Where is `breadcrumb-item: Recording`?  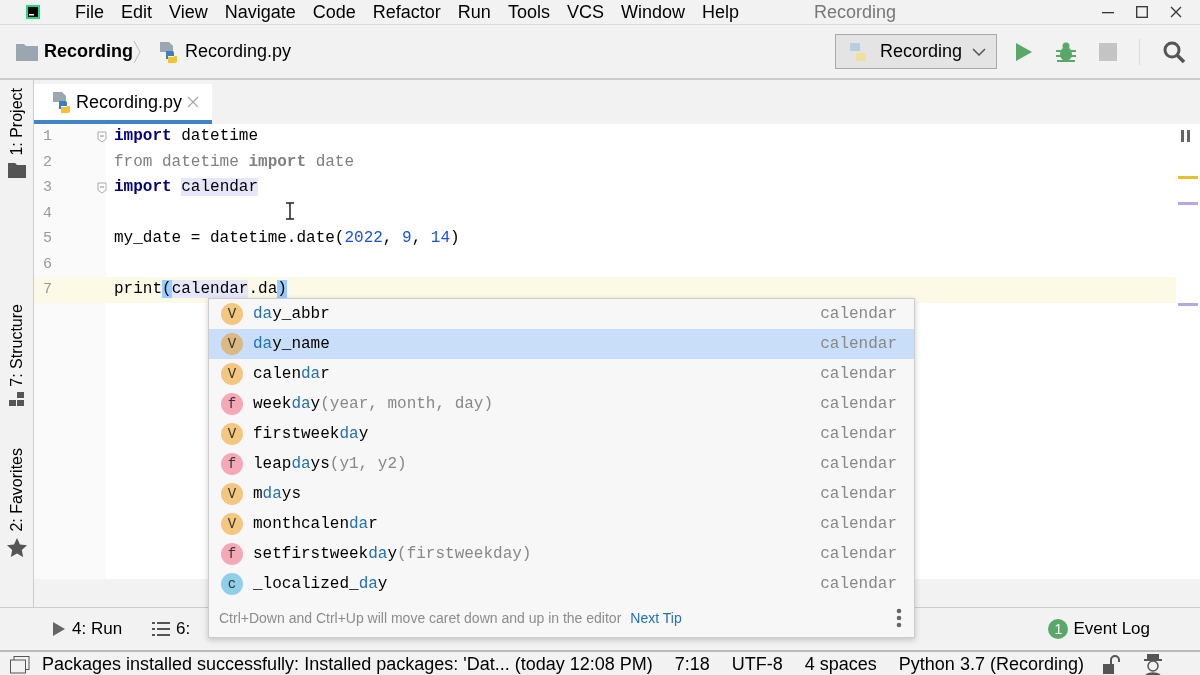
breadcrumb-item: Recording is located at coordinates (88, 51).